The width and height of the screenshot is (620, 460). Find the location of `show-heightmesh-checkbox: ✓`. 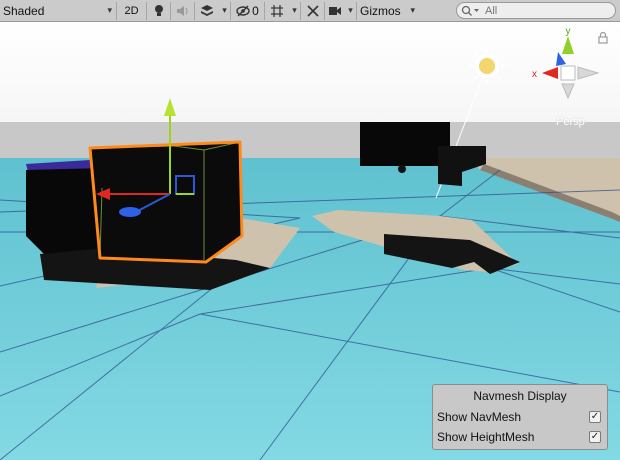

show-heightmesh-checkbox: ✓ is located at coordinates (595, 437).